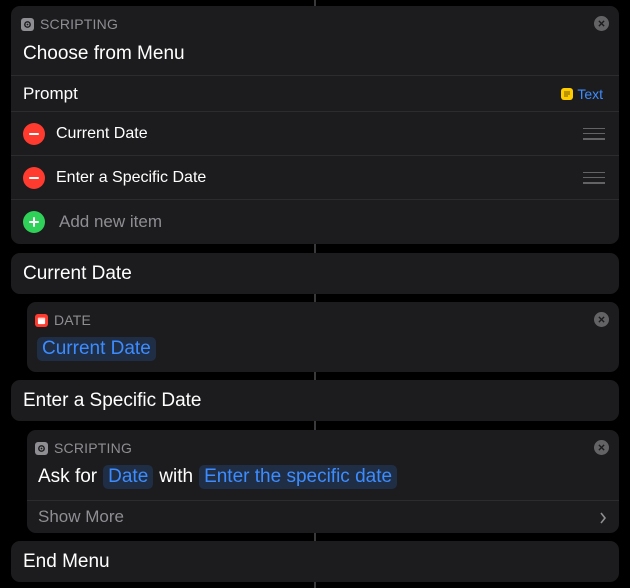 Image resolution: width=630 pixels, height=588 pixels. What do you see at coordinates (315, 400) in the screenshot?
I see `menu-branch-specific-date: Enter a Specific Date` at bounding box center [315, 400].